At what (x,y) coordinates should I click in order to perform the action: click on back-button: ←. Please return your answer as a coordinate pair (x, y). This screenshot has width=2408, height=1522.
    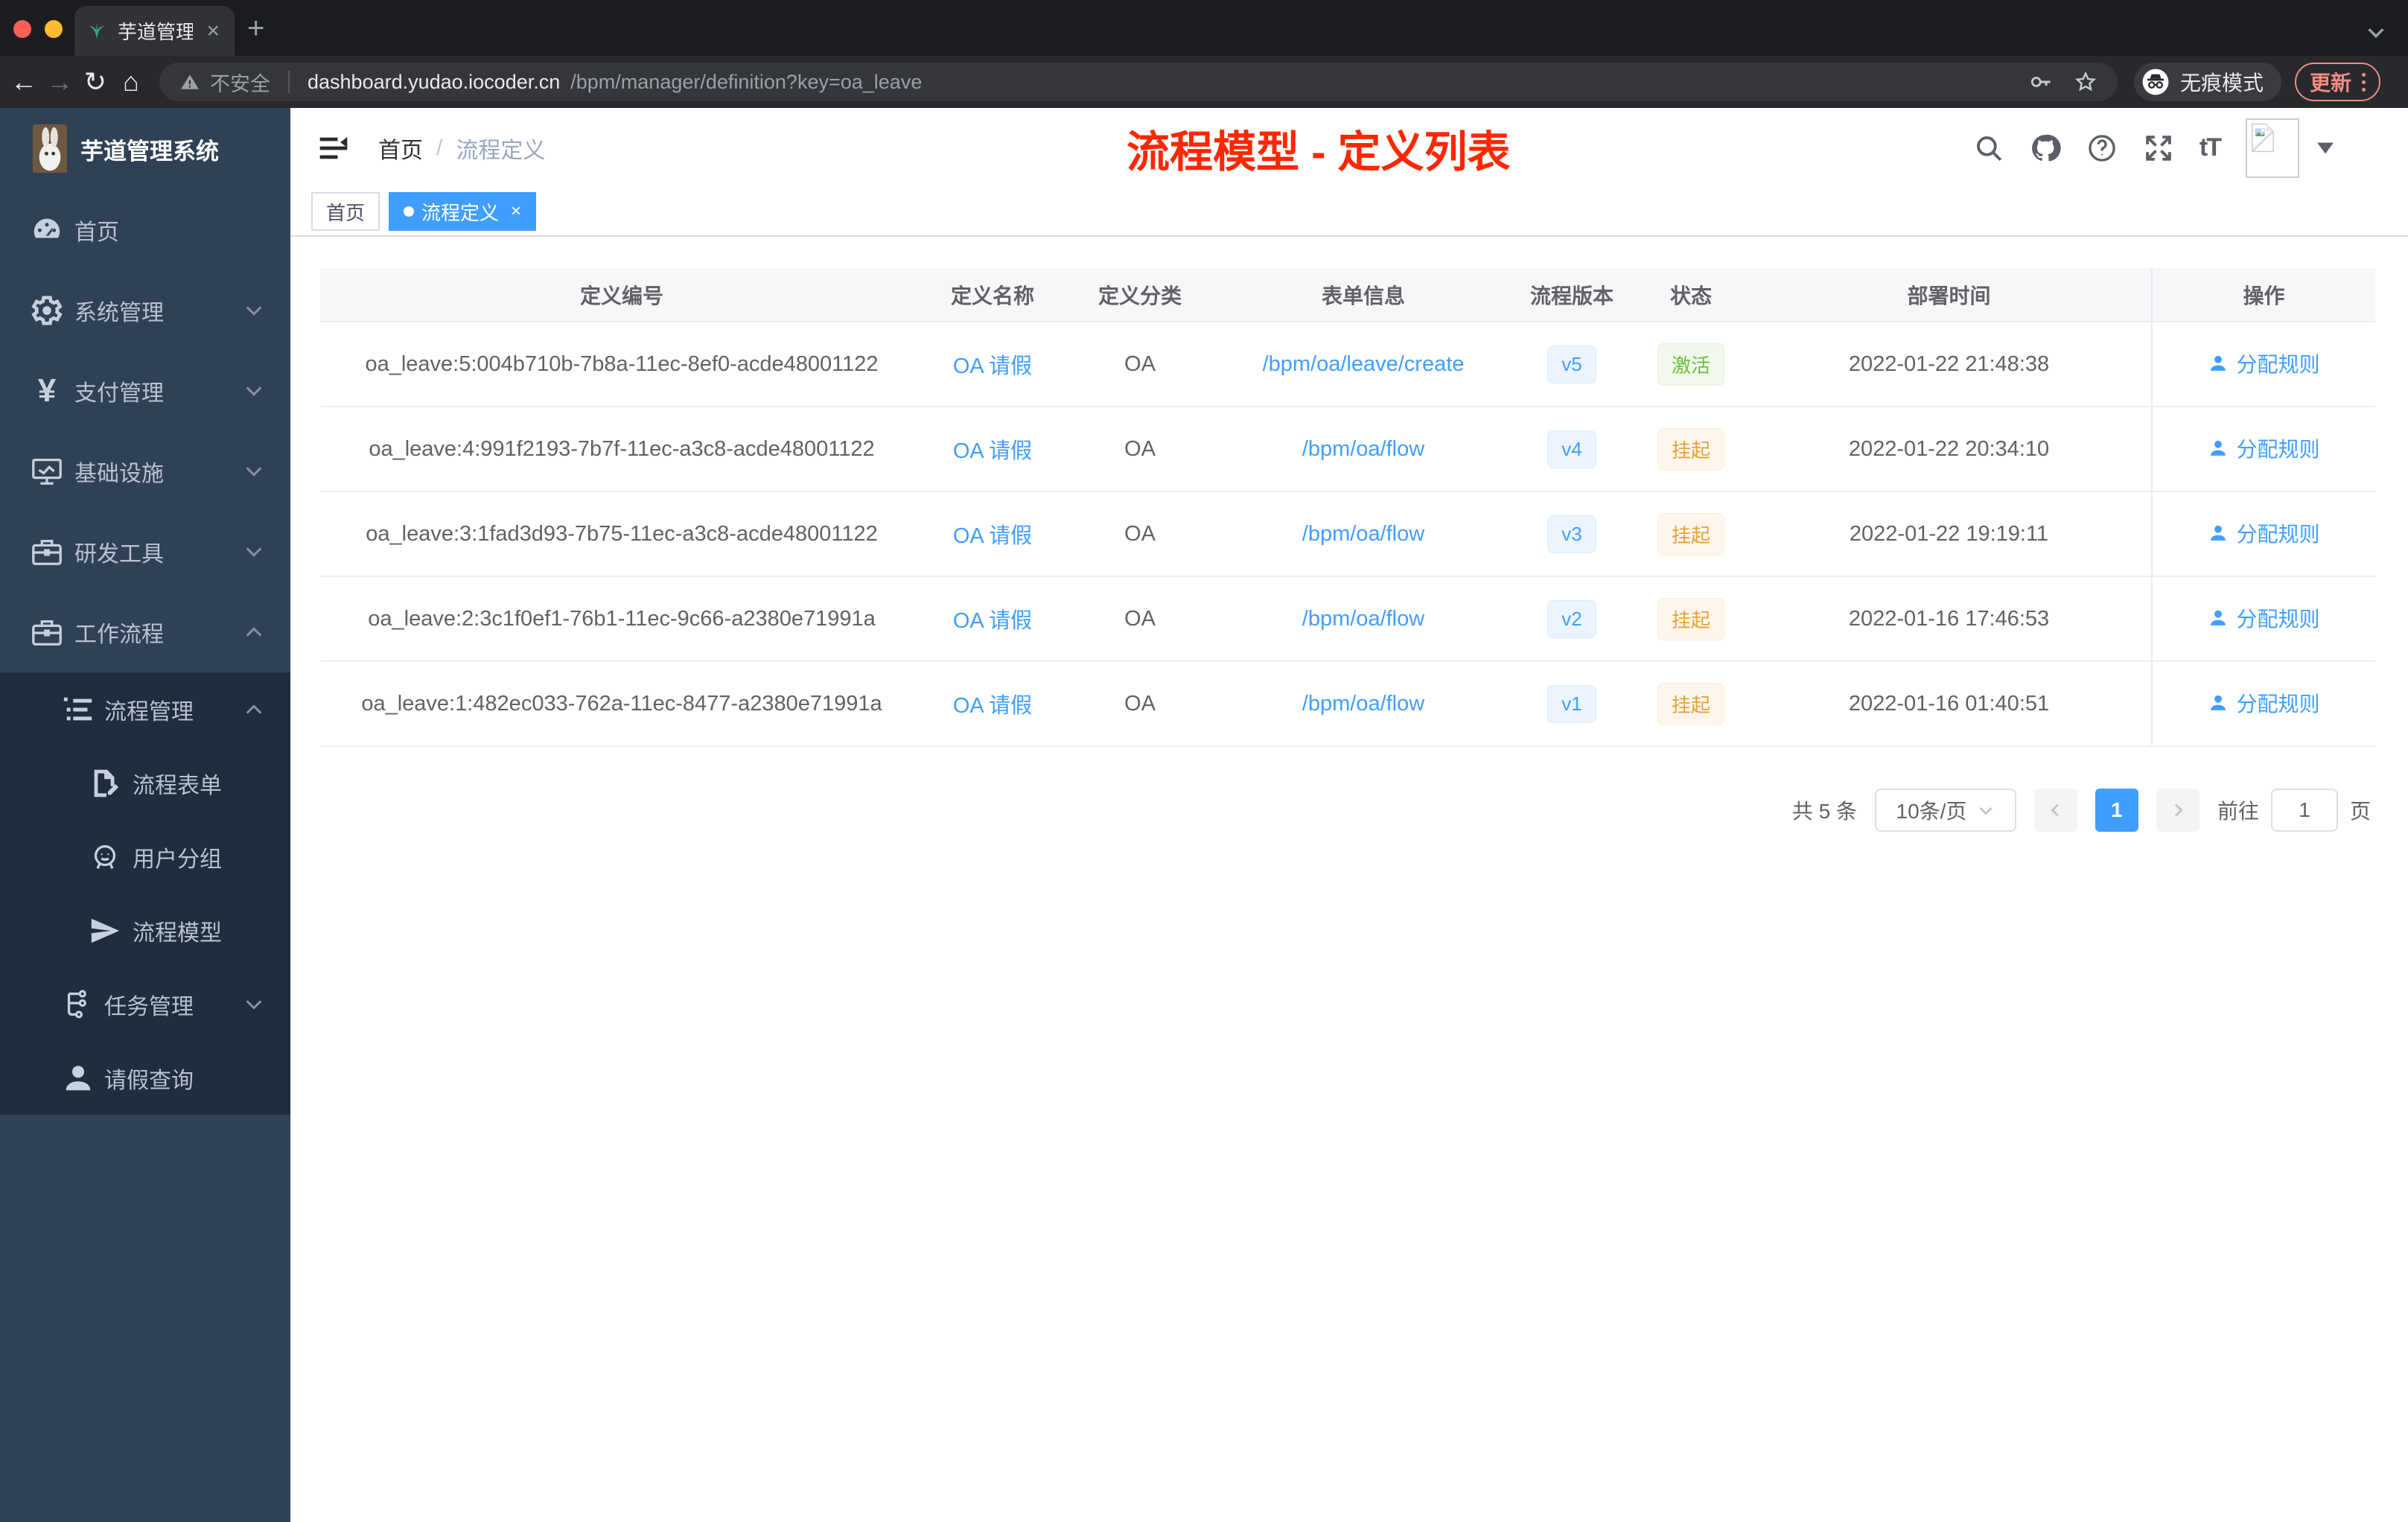
    Looking at the image, I should click on (24, 82).